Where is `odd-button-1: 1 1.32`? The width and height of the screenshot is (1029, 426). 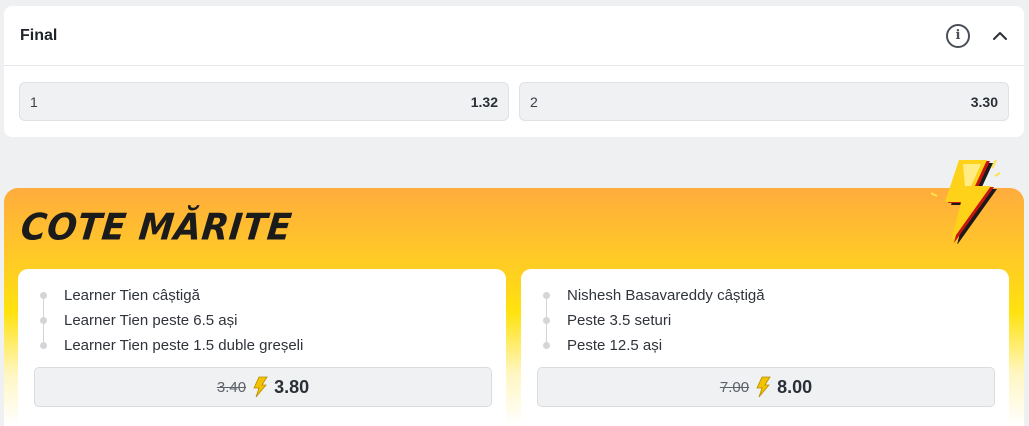
odd-button-1: 1 1.32 is located at coordinates (264, 101).